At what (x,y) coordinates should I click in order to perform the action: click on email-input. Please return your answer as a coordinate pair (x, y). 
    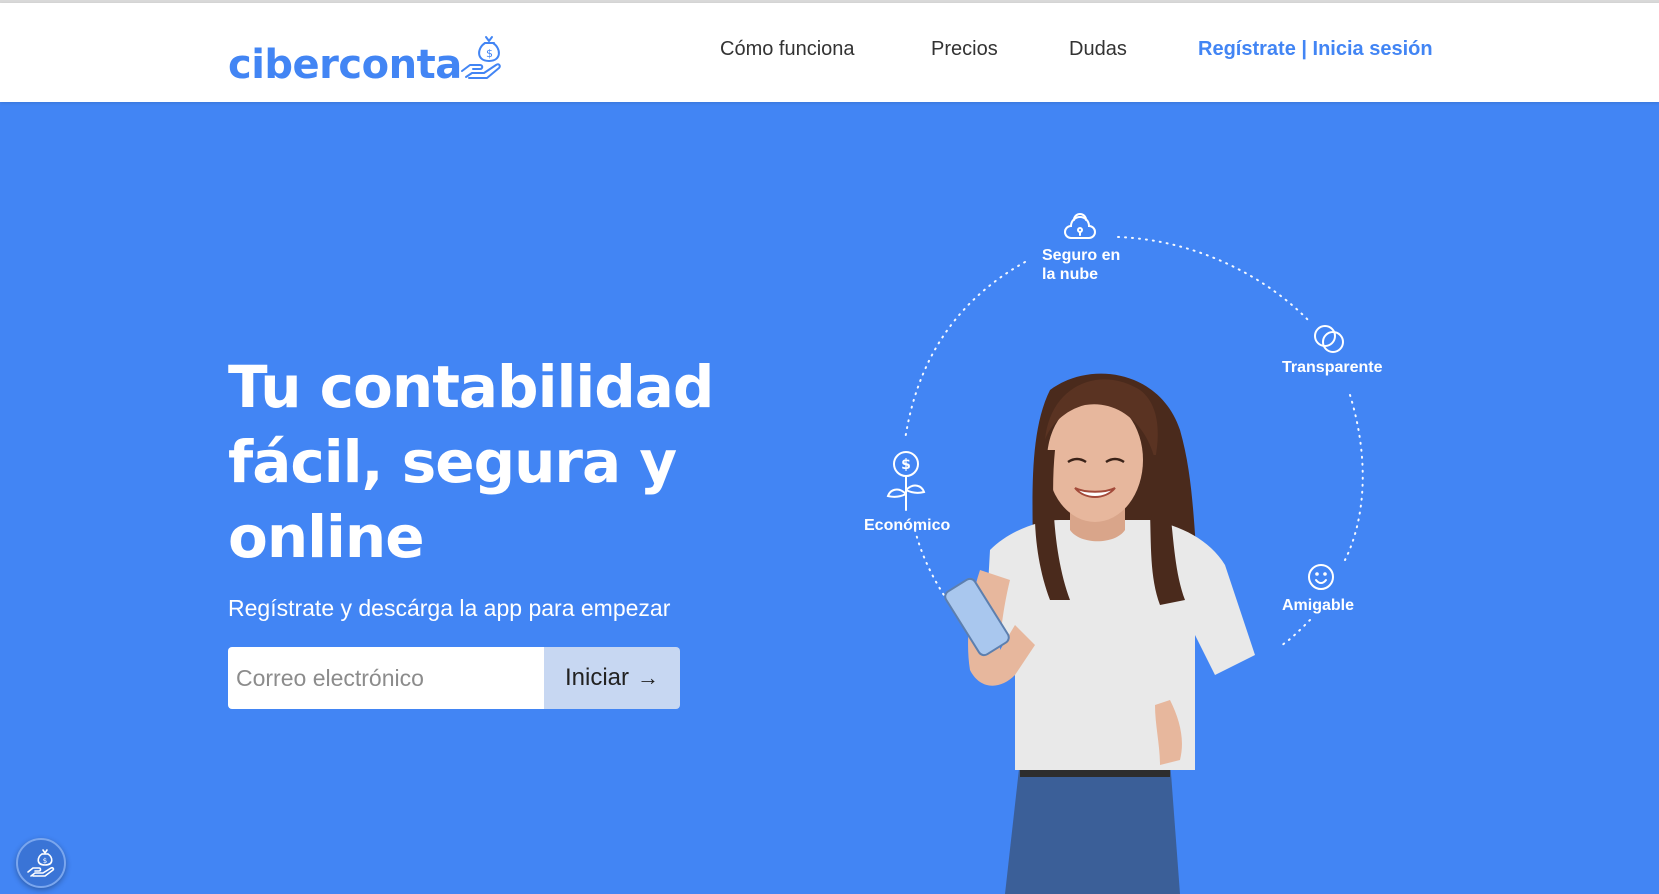
    Looking at the image, I should click on (386, 678).